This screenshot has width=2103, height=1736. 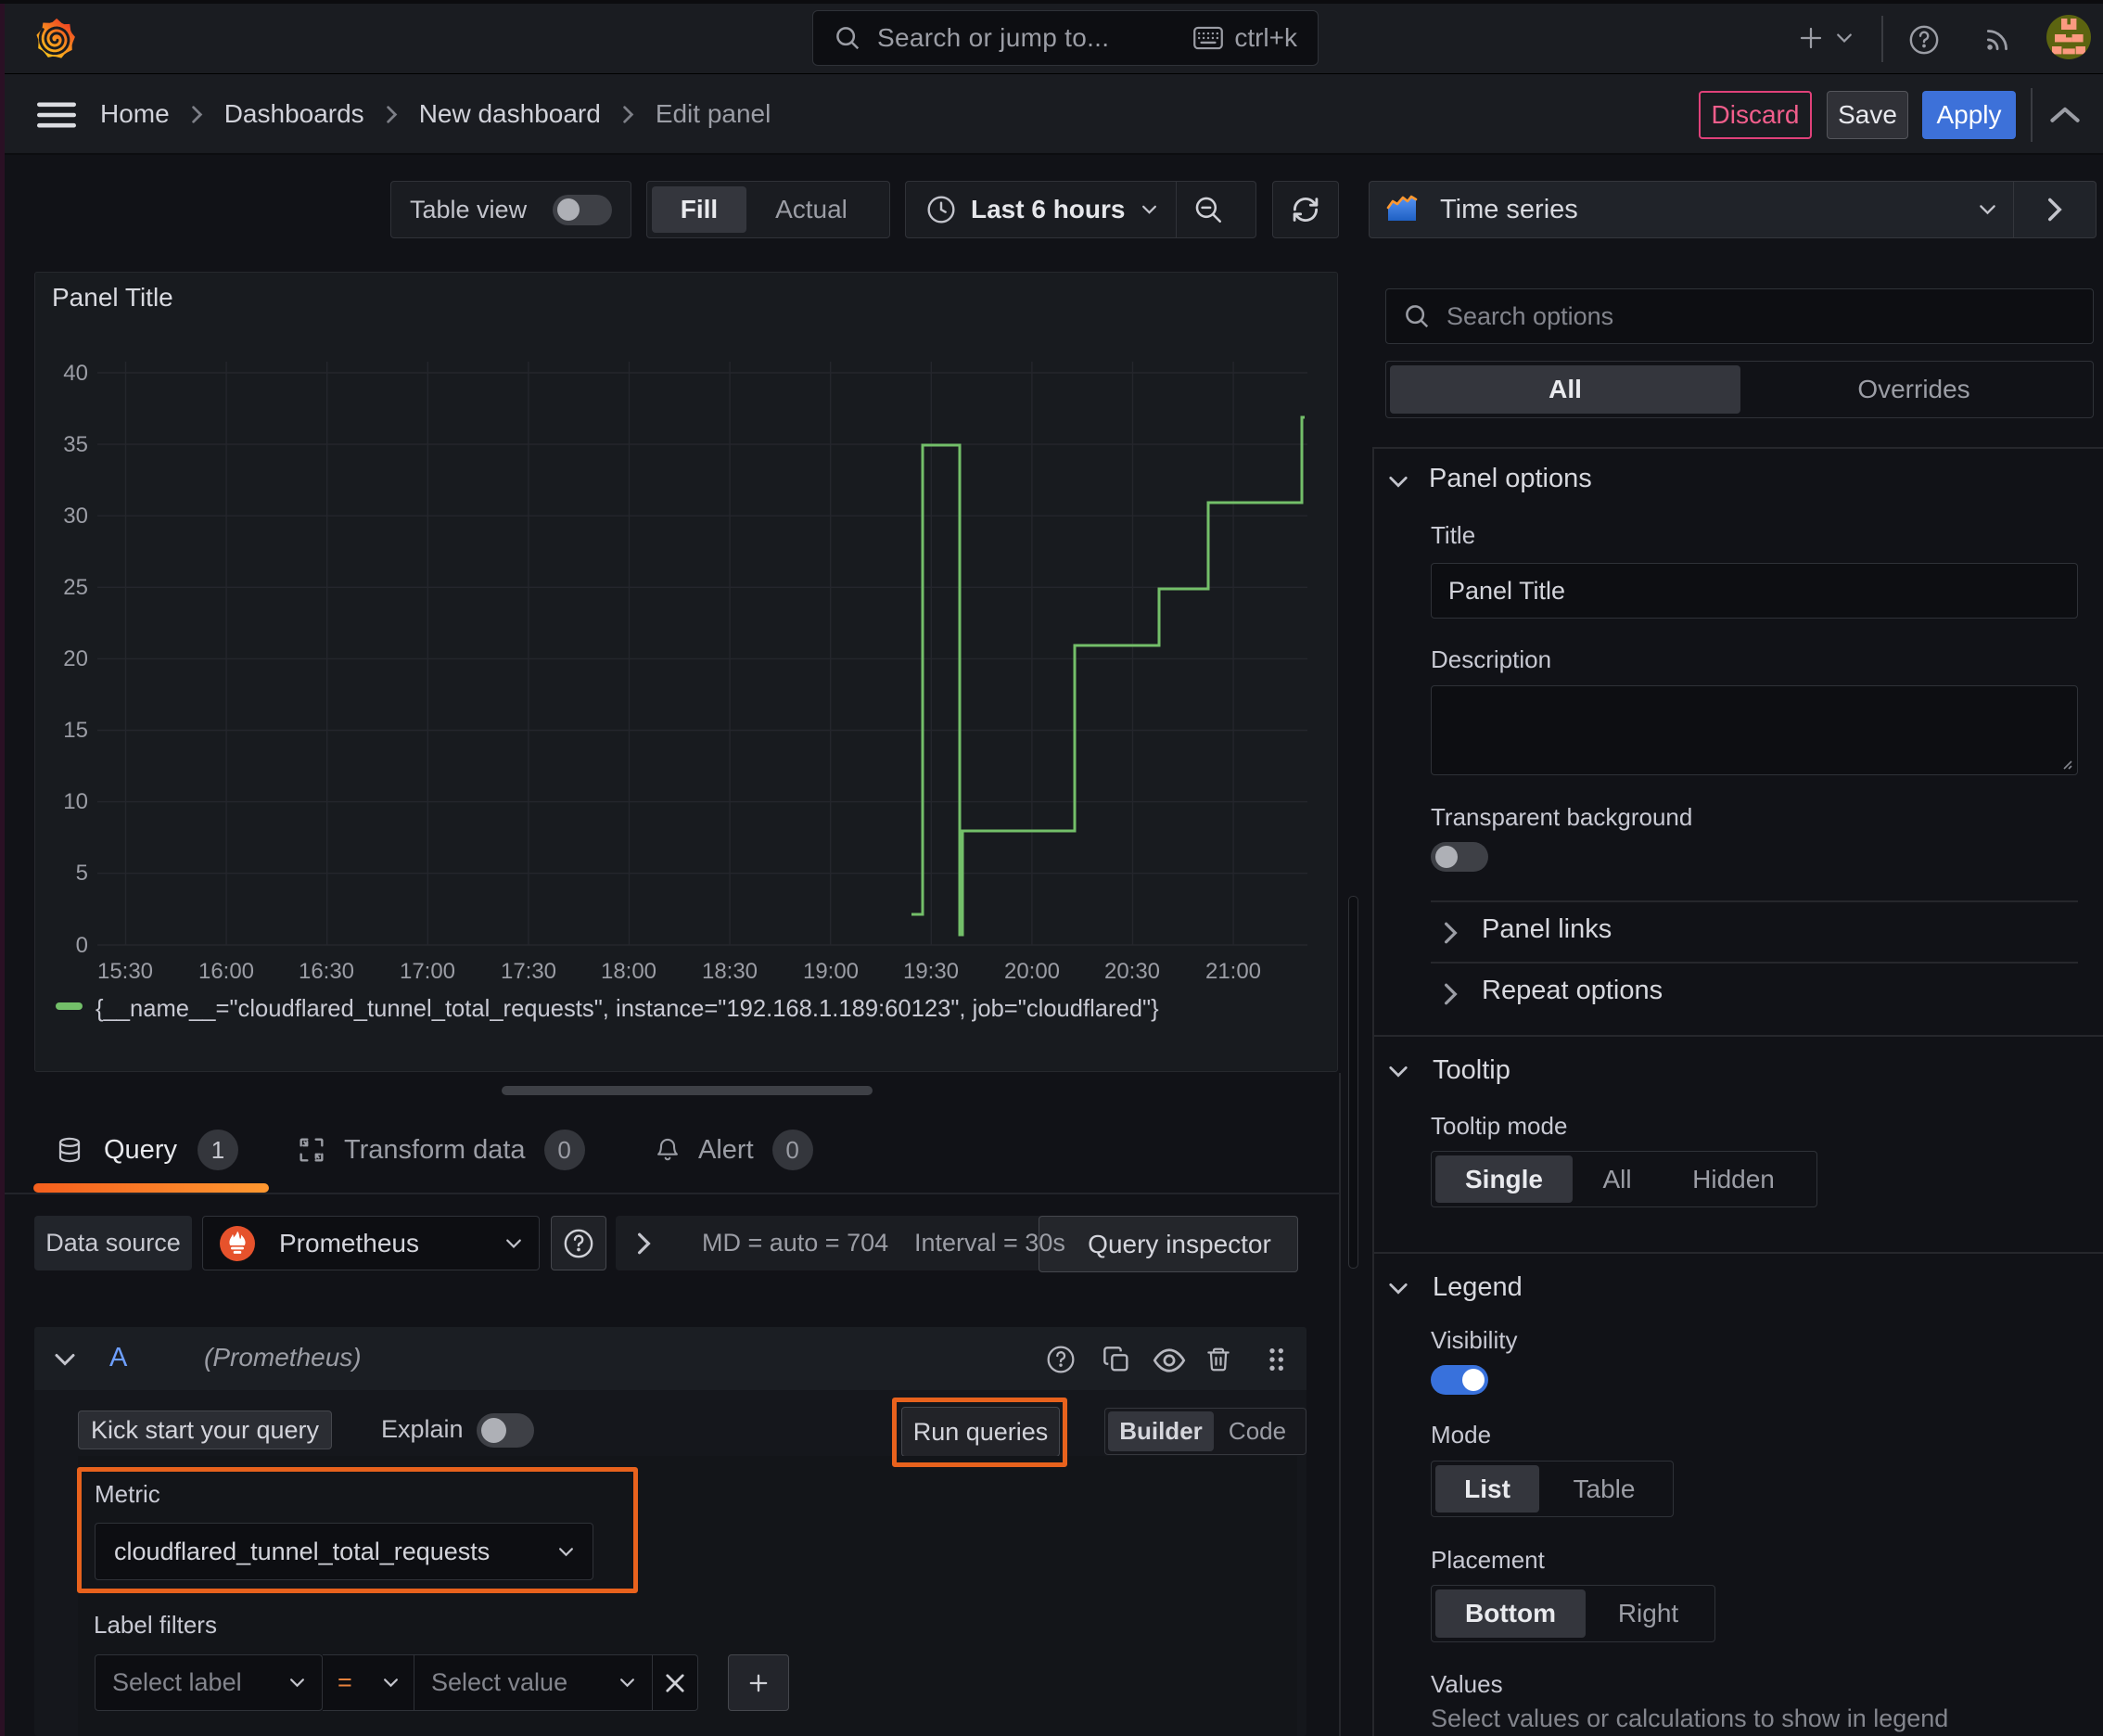 I want to click on svg-text: 5, so click(x=82, y=874).